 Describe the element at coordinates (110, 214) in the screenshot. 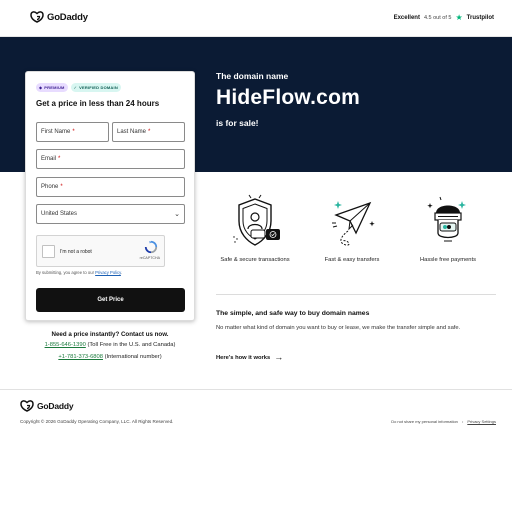

I see `country-select: United States ⌄` at that location.